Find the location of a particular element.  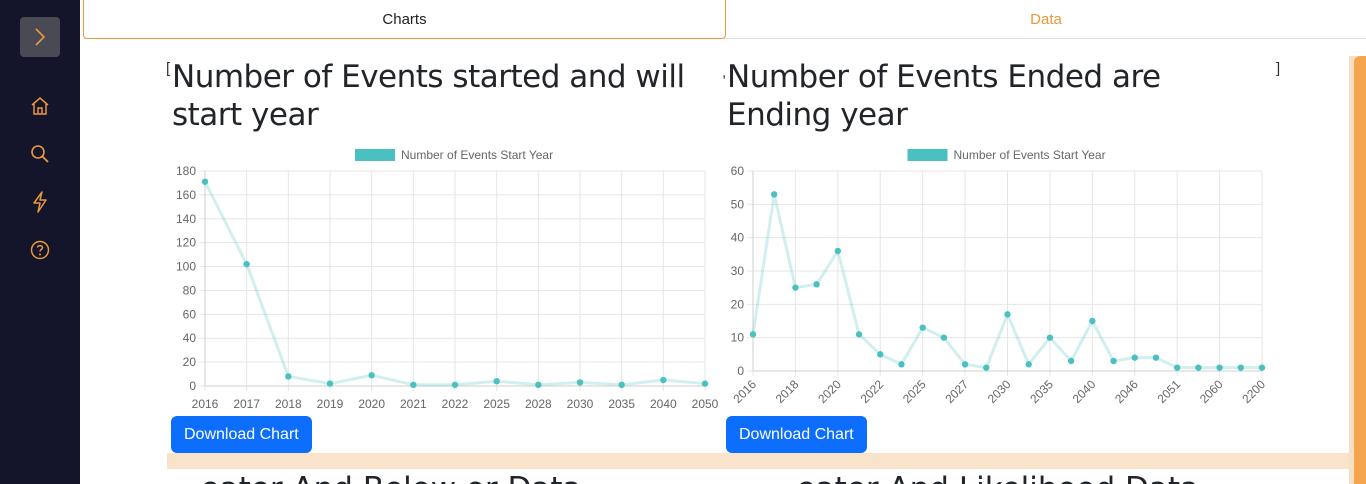

x-tick-label: 2019 is located at coordinates (330, 404).